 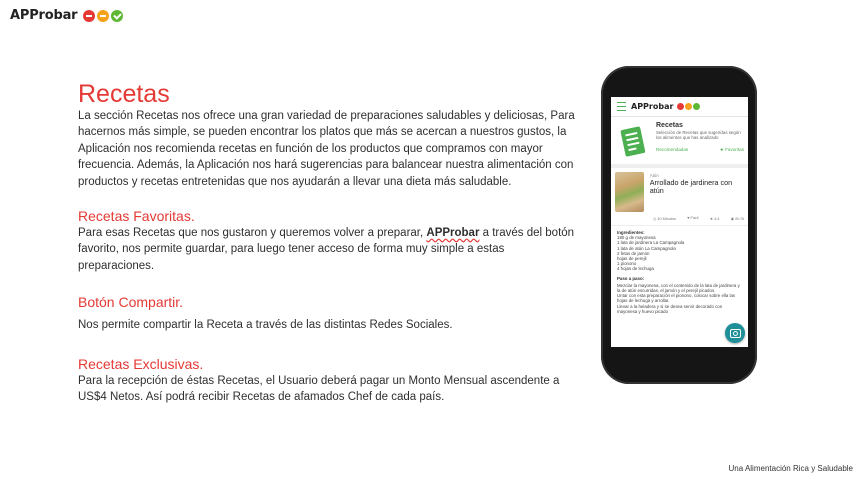 I want to click on app-logo-dots, so click(x=688, y=106).